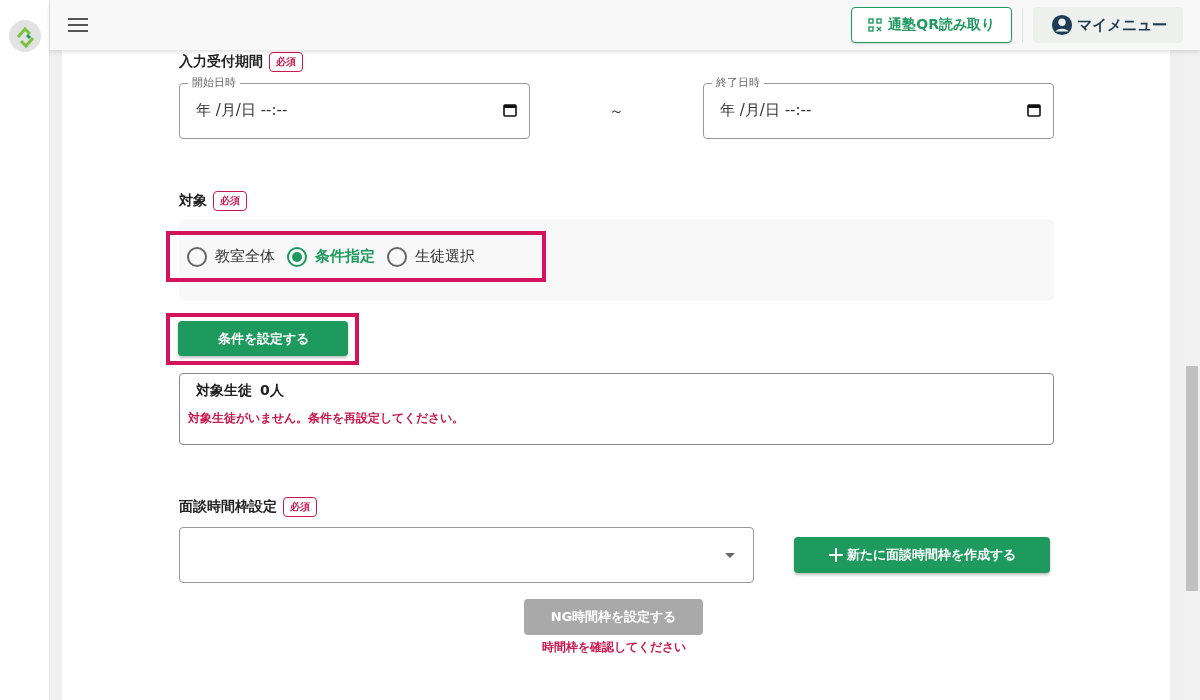 The width and height of the screenshot is (1200, 700). What do you see at coordinates (228, 507) in the screenshot?
I see `section-label: 面談時間枠設定` at bounding box center [228, 507].